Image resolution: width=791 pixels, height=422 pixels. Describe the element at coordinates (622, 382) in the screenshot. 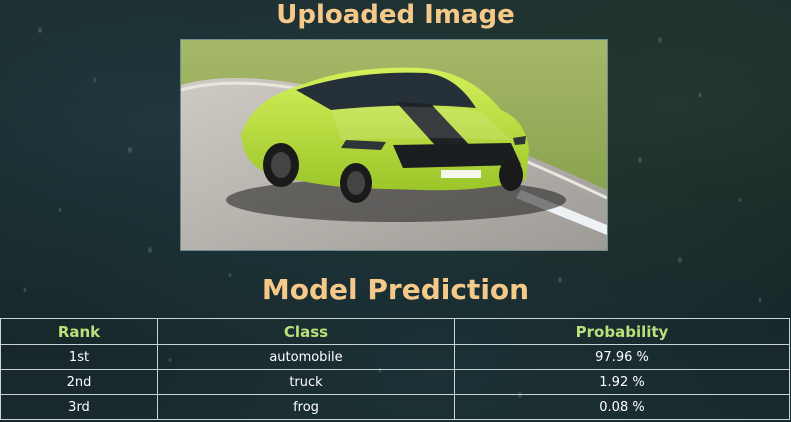

I see `probability-cell: 1.92 %` at that location.